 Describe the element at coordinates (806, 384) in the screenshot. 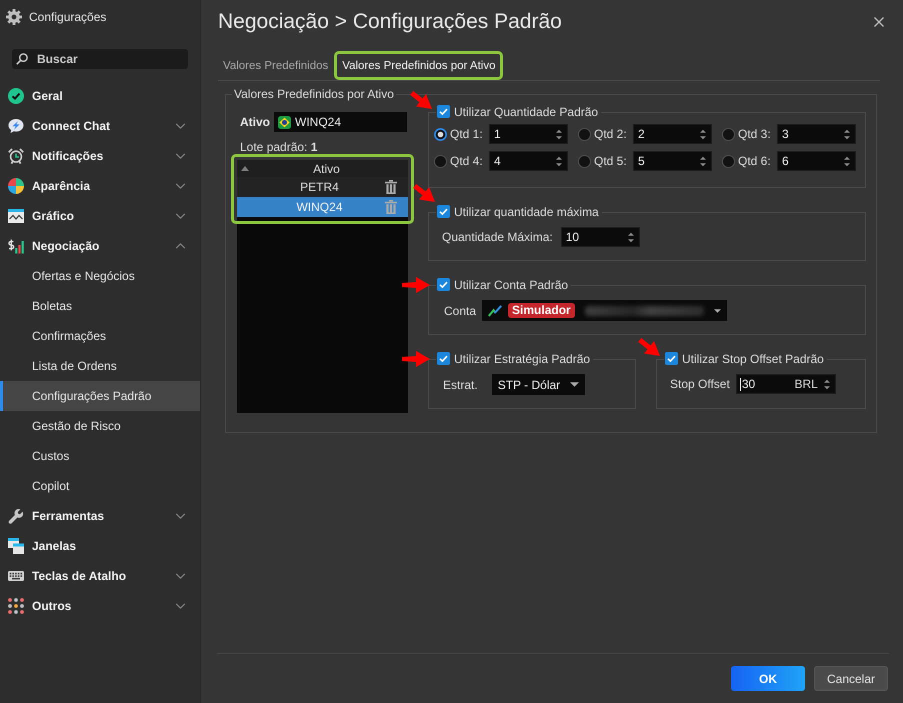

I see `unit-label: BRL` at that location.